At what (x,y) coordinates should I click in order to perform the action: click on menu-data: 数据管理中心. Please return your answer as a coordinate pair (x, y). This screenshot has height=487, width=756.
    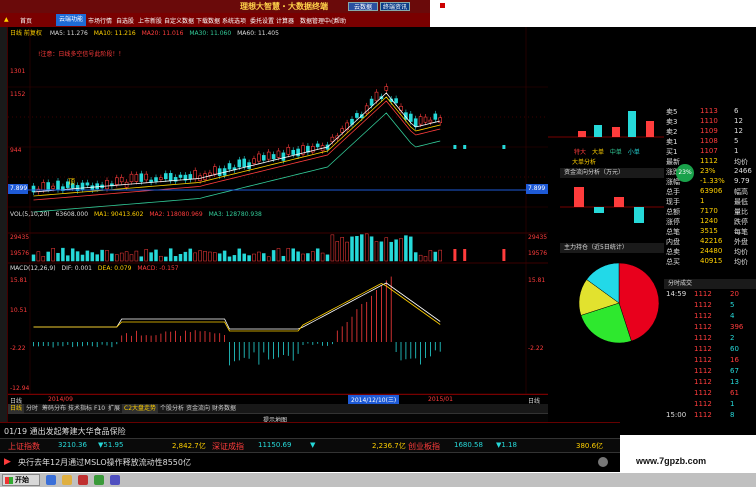
    Looking at the image, I should click on (318, 20).